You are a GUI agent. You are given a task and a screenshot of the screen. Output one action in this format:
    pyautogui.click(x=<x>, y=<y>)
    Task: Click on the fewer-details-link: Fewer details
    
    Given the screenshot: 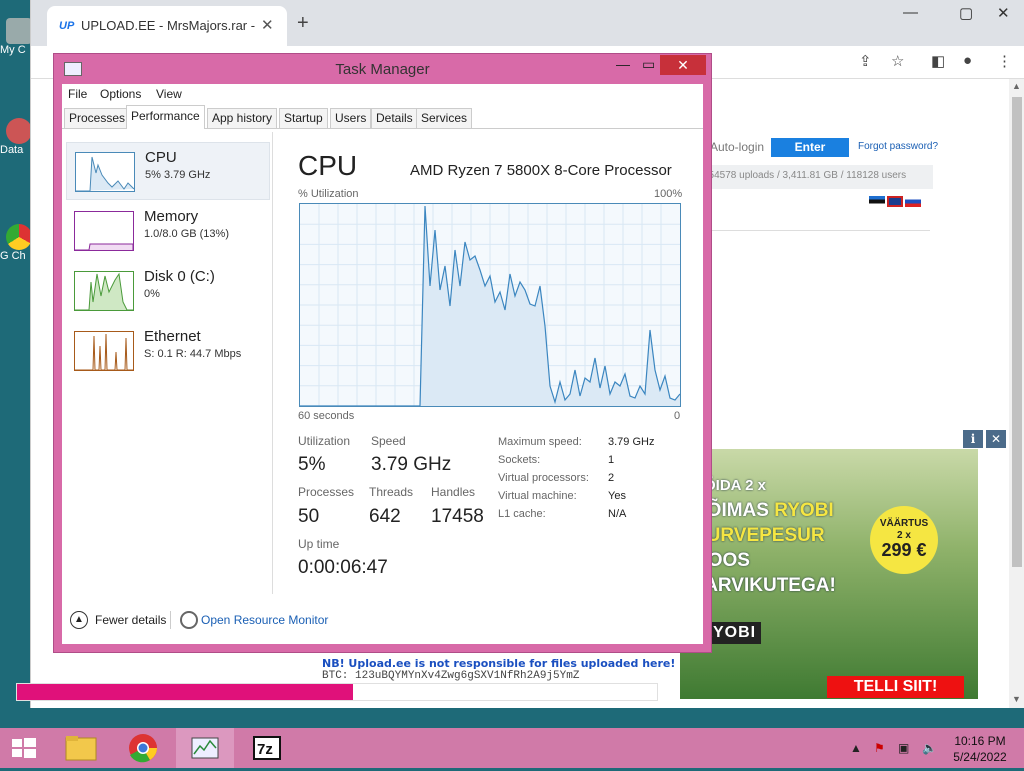 What is the action you would take?
    pyautogui.click(x=130, y=620)
    